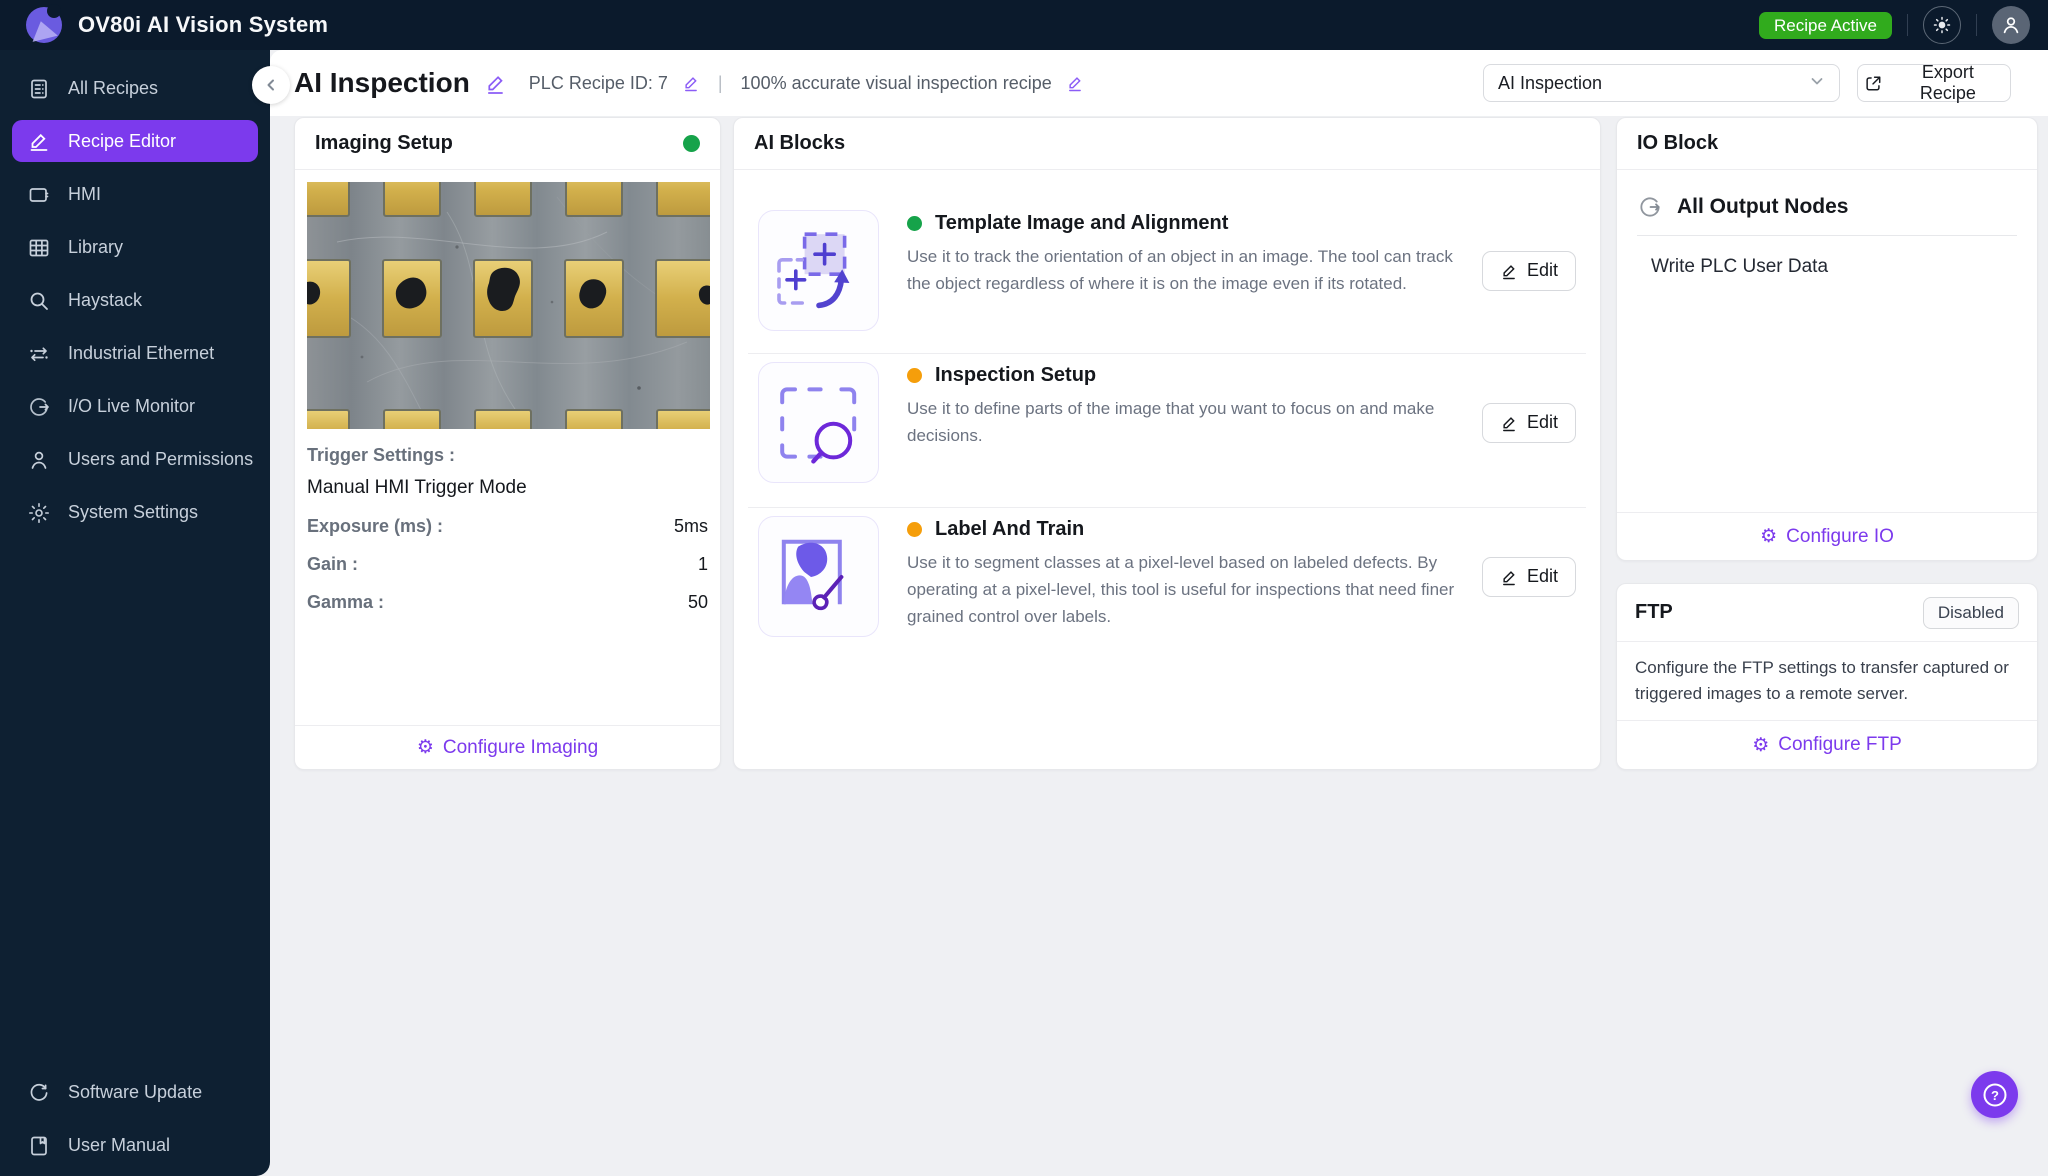 This screenshot has height=1176, width=2048. Describe the element at coordinates (122, 140) in the screenshot. I see `sidebar-item-label: Recipe Editor` at that location.